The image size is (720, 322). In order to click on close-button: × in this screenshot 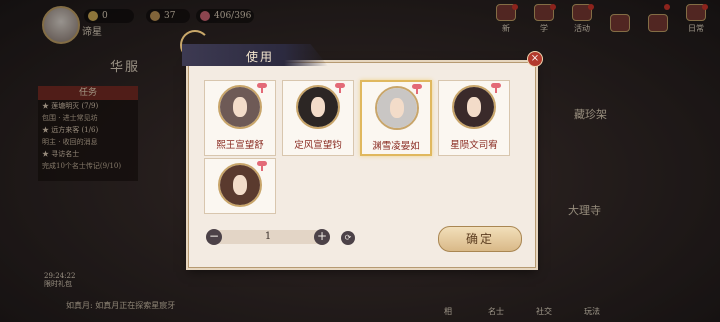, I will do `click(535, 59)`.